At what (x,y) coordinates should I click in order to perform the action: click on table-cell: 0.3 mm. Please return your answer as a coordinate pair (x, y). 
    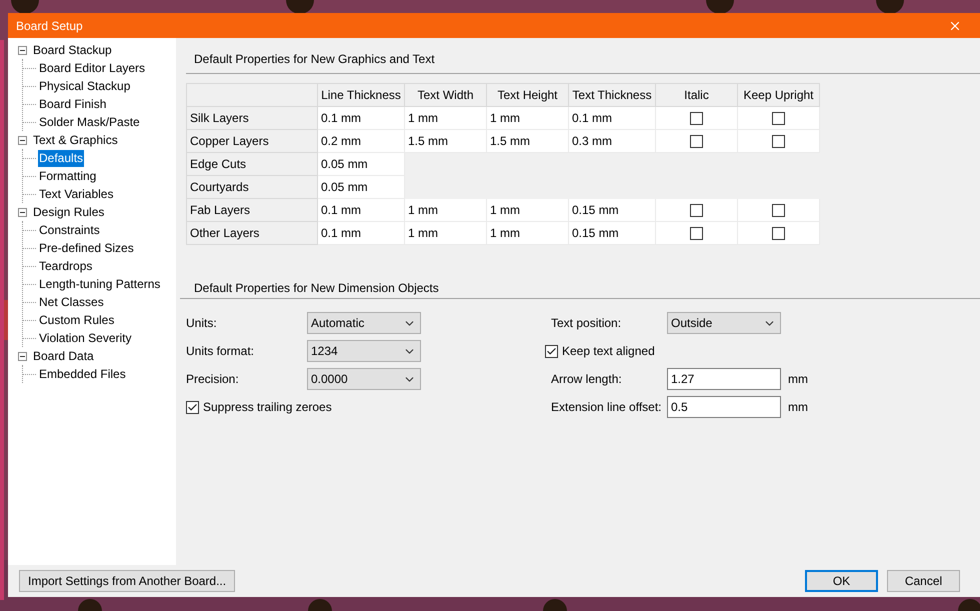
    Looking at the image, I should click on (612, 141).